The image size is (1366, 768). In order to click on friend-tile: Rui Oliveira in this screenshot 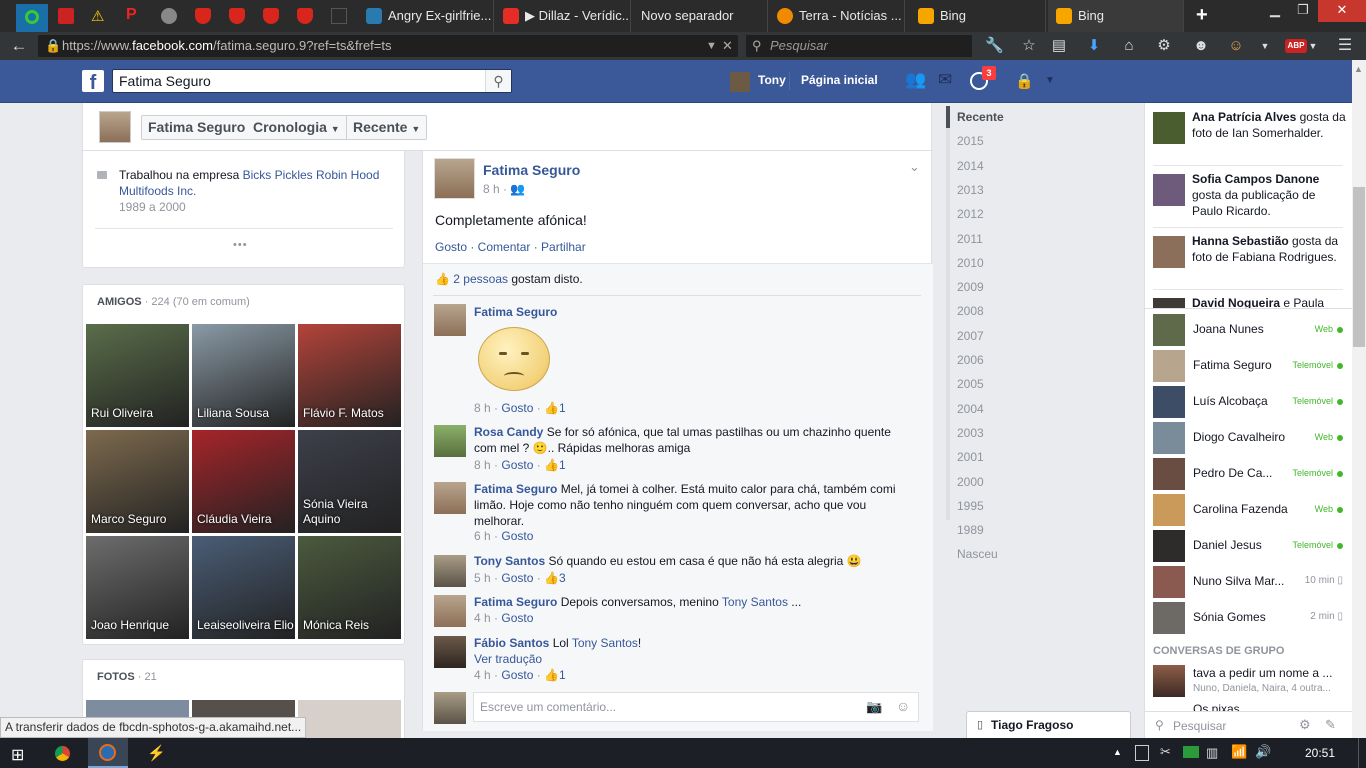, I will do `click(137, 375)`.